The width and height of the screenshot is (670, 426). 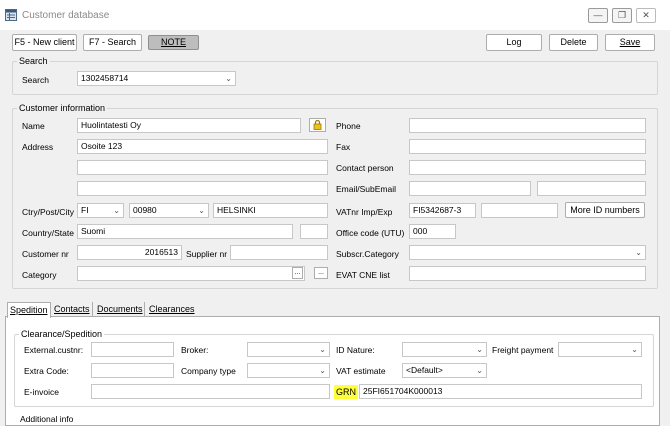 I want to click on phone-label: Phone, so click(x=348, y=126).